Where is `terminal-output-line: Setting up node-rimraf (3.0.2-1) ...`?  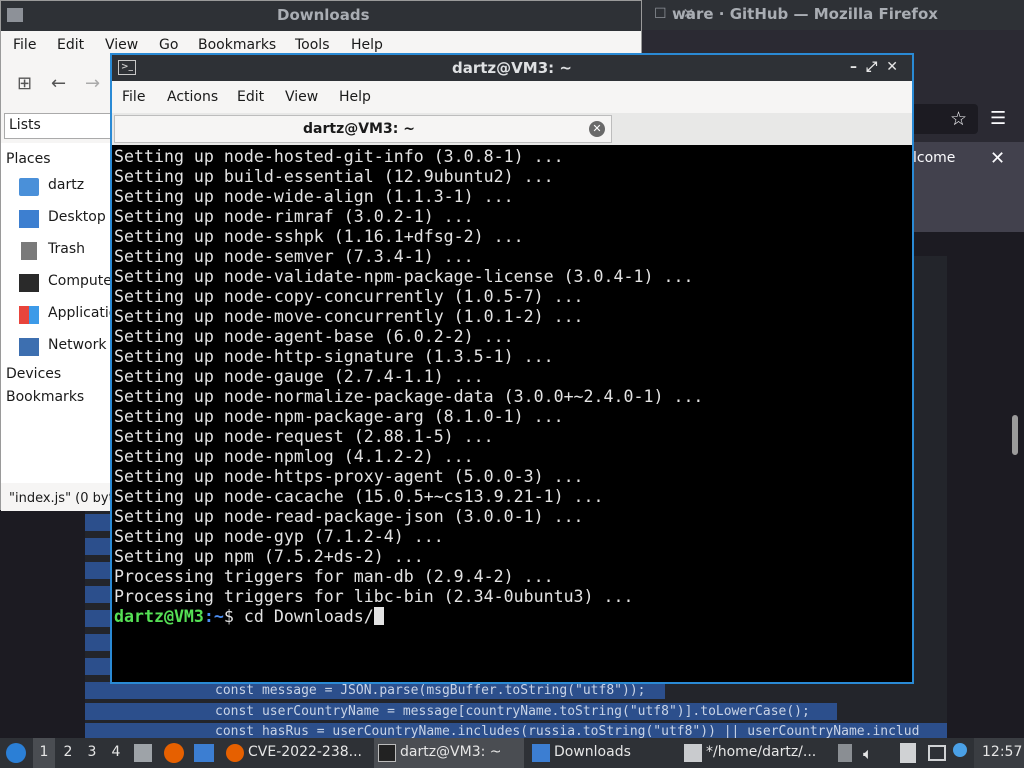
terminal-output-line: Setting up node-rimraf (3.0.2-1) ... is located at coordinates (294, 216).